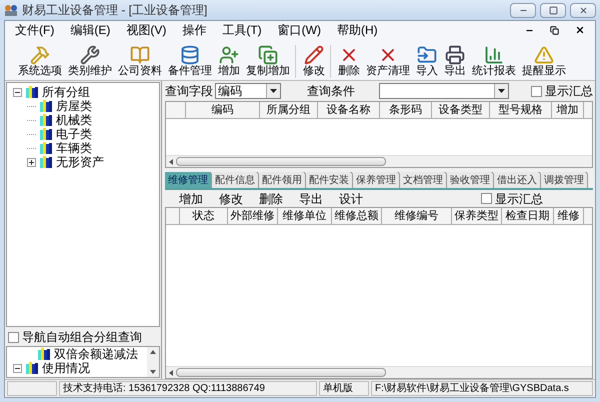  I want to click on column-header: 维修总额, so click(357, 216).